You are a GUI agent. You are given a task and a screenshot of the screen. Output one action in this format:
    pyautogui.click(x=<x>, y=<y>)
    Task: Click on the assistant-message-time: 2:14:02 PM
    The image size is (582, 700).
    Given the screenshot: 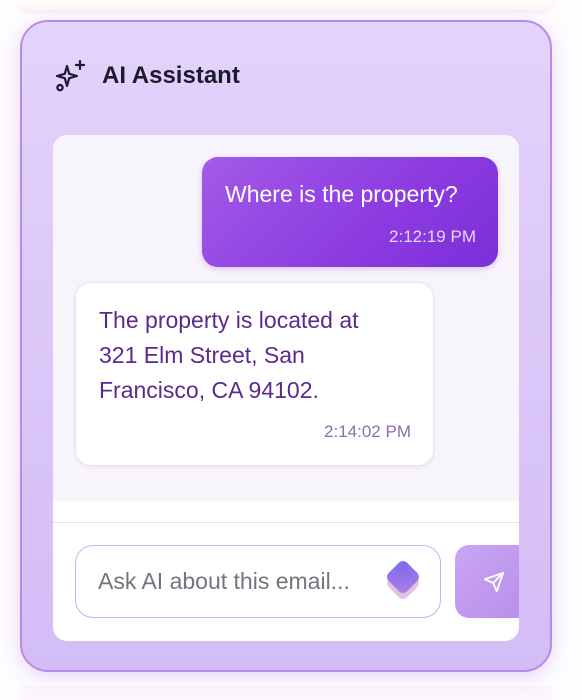 What is the action you would take?
    pyautogui.click(x=367, y=431)
    